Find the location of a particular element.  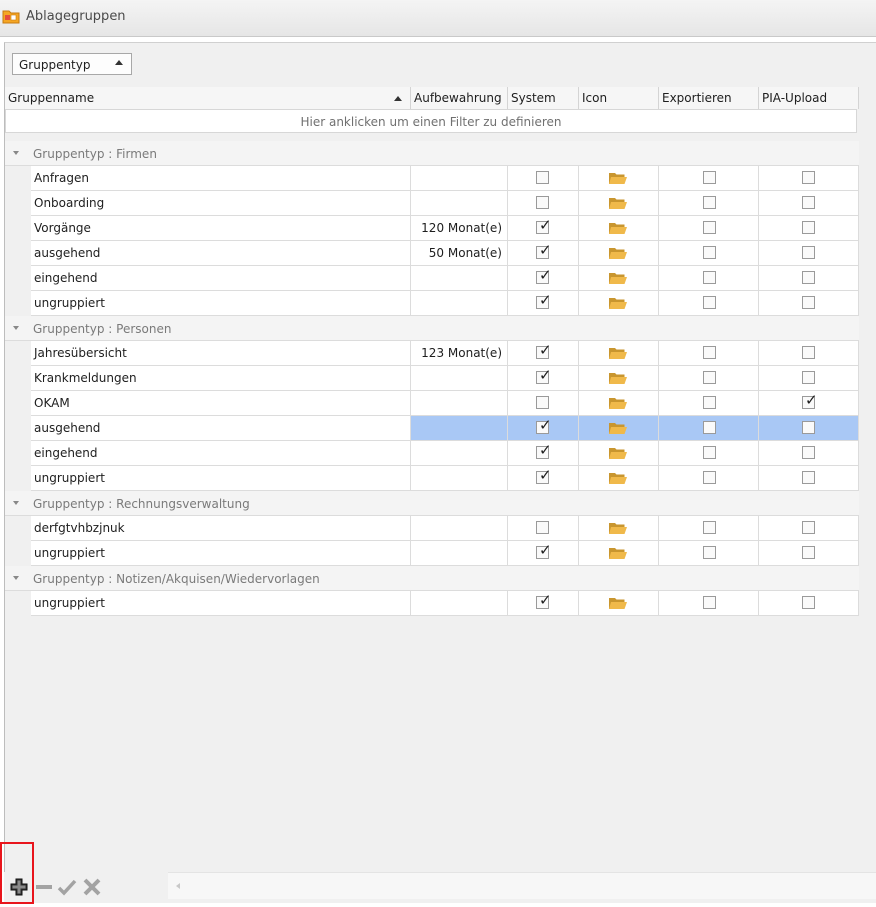

header-exportieren: Exportieren is located at coordinates (709, 98).